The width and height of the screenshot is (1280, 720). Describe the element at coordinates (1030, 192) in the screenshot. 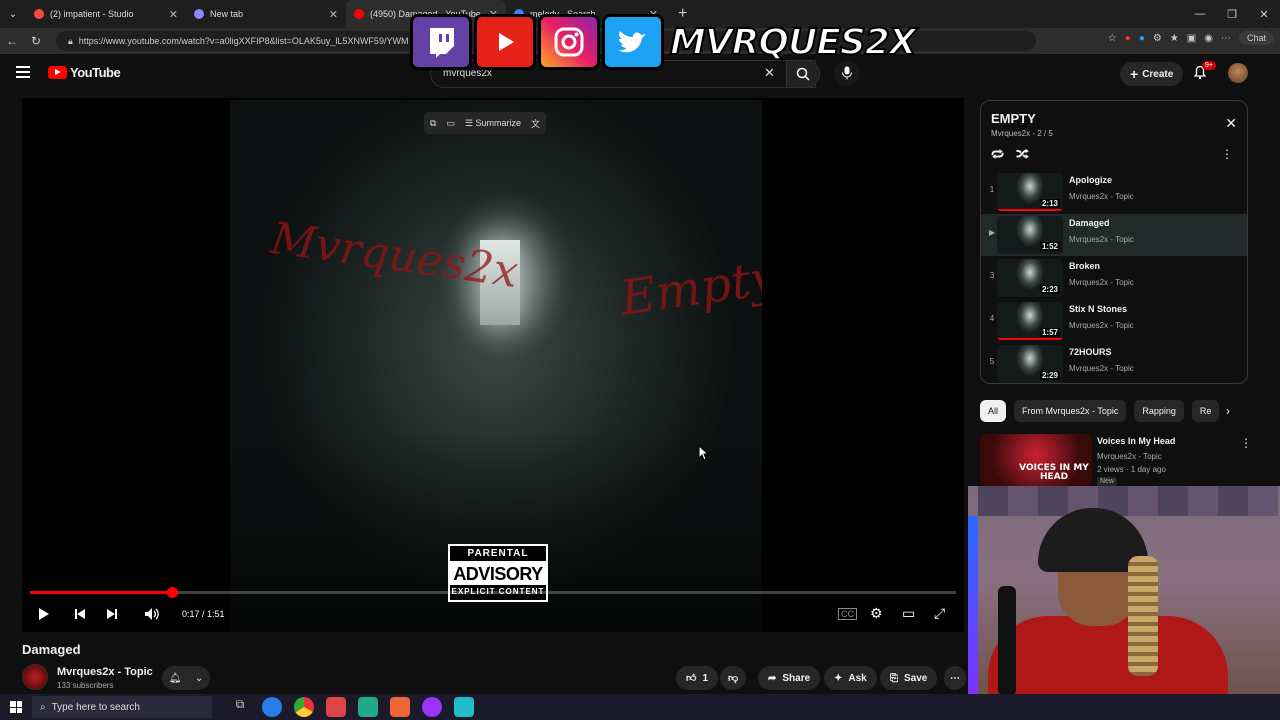

I see `playlist-item-thumbnail: 2:13` at that location.